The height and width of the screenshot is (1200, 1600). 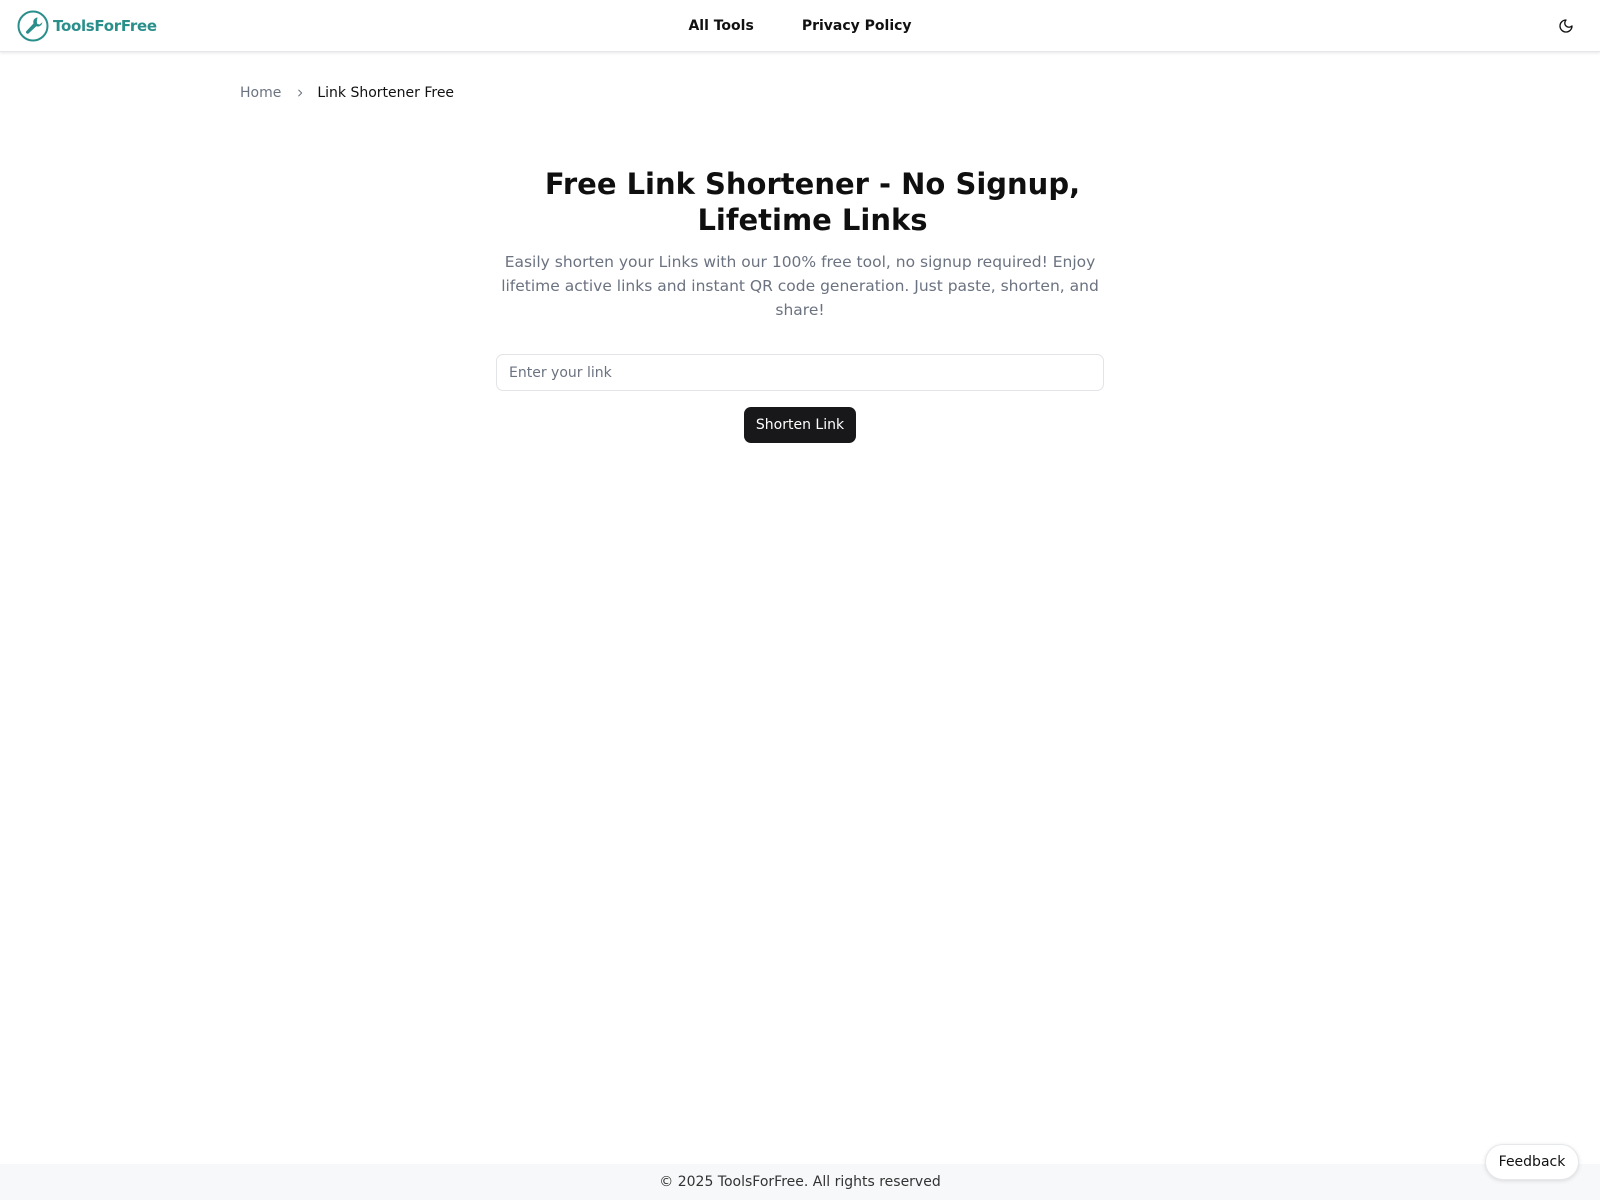 I want to click on wrench-icon, so click(x=33, y=26).